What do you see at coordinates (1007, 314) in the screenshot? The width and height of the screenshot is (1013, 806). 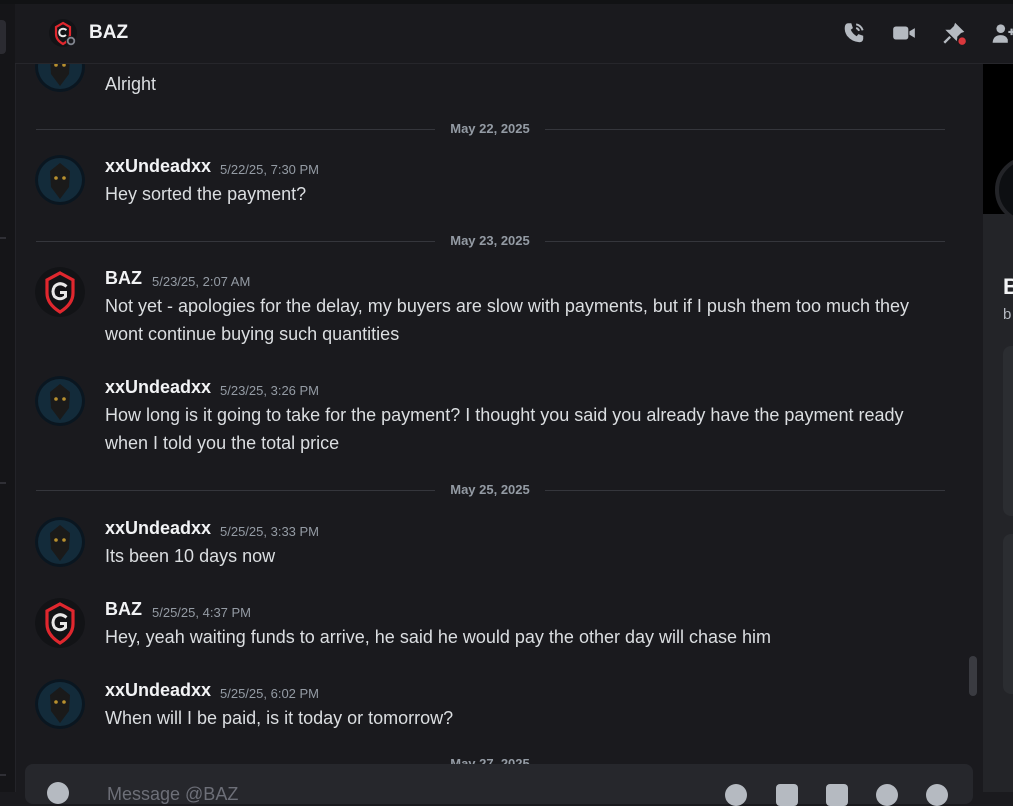 I see `profile-username: b` at bounding box center [1007, 314].